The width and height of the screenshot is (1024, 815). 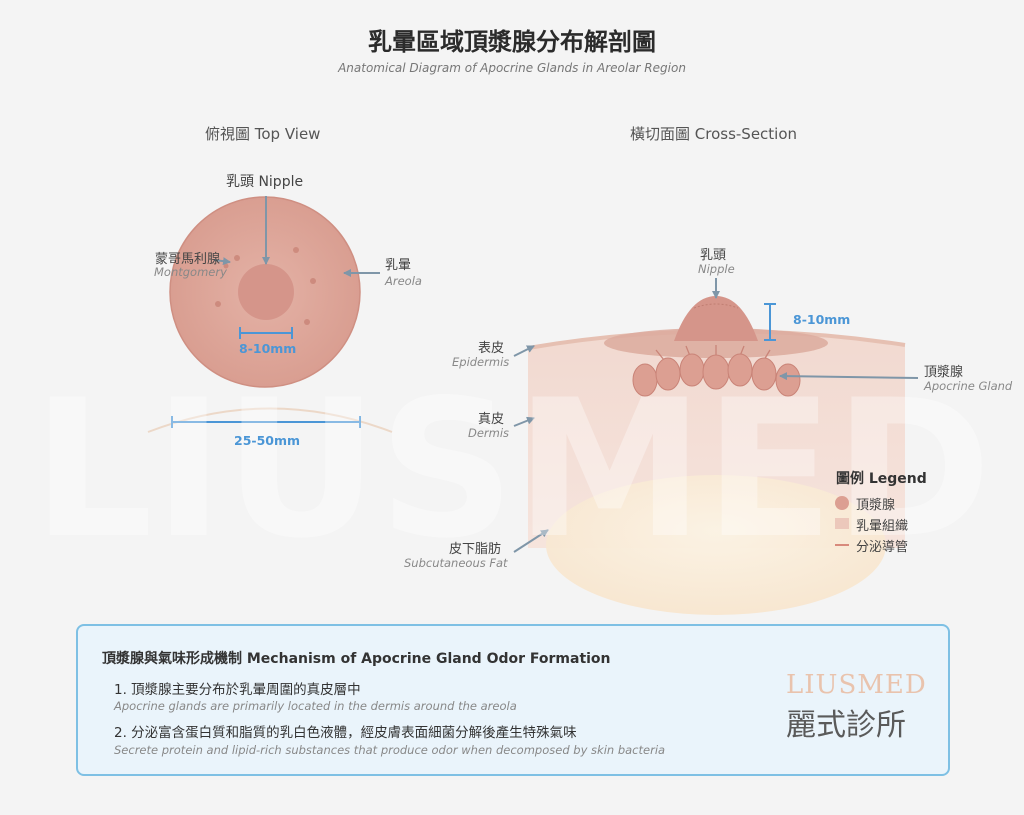 I want to click on gland-label-en: Apocrine Gland, so click(x=968, y=386).